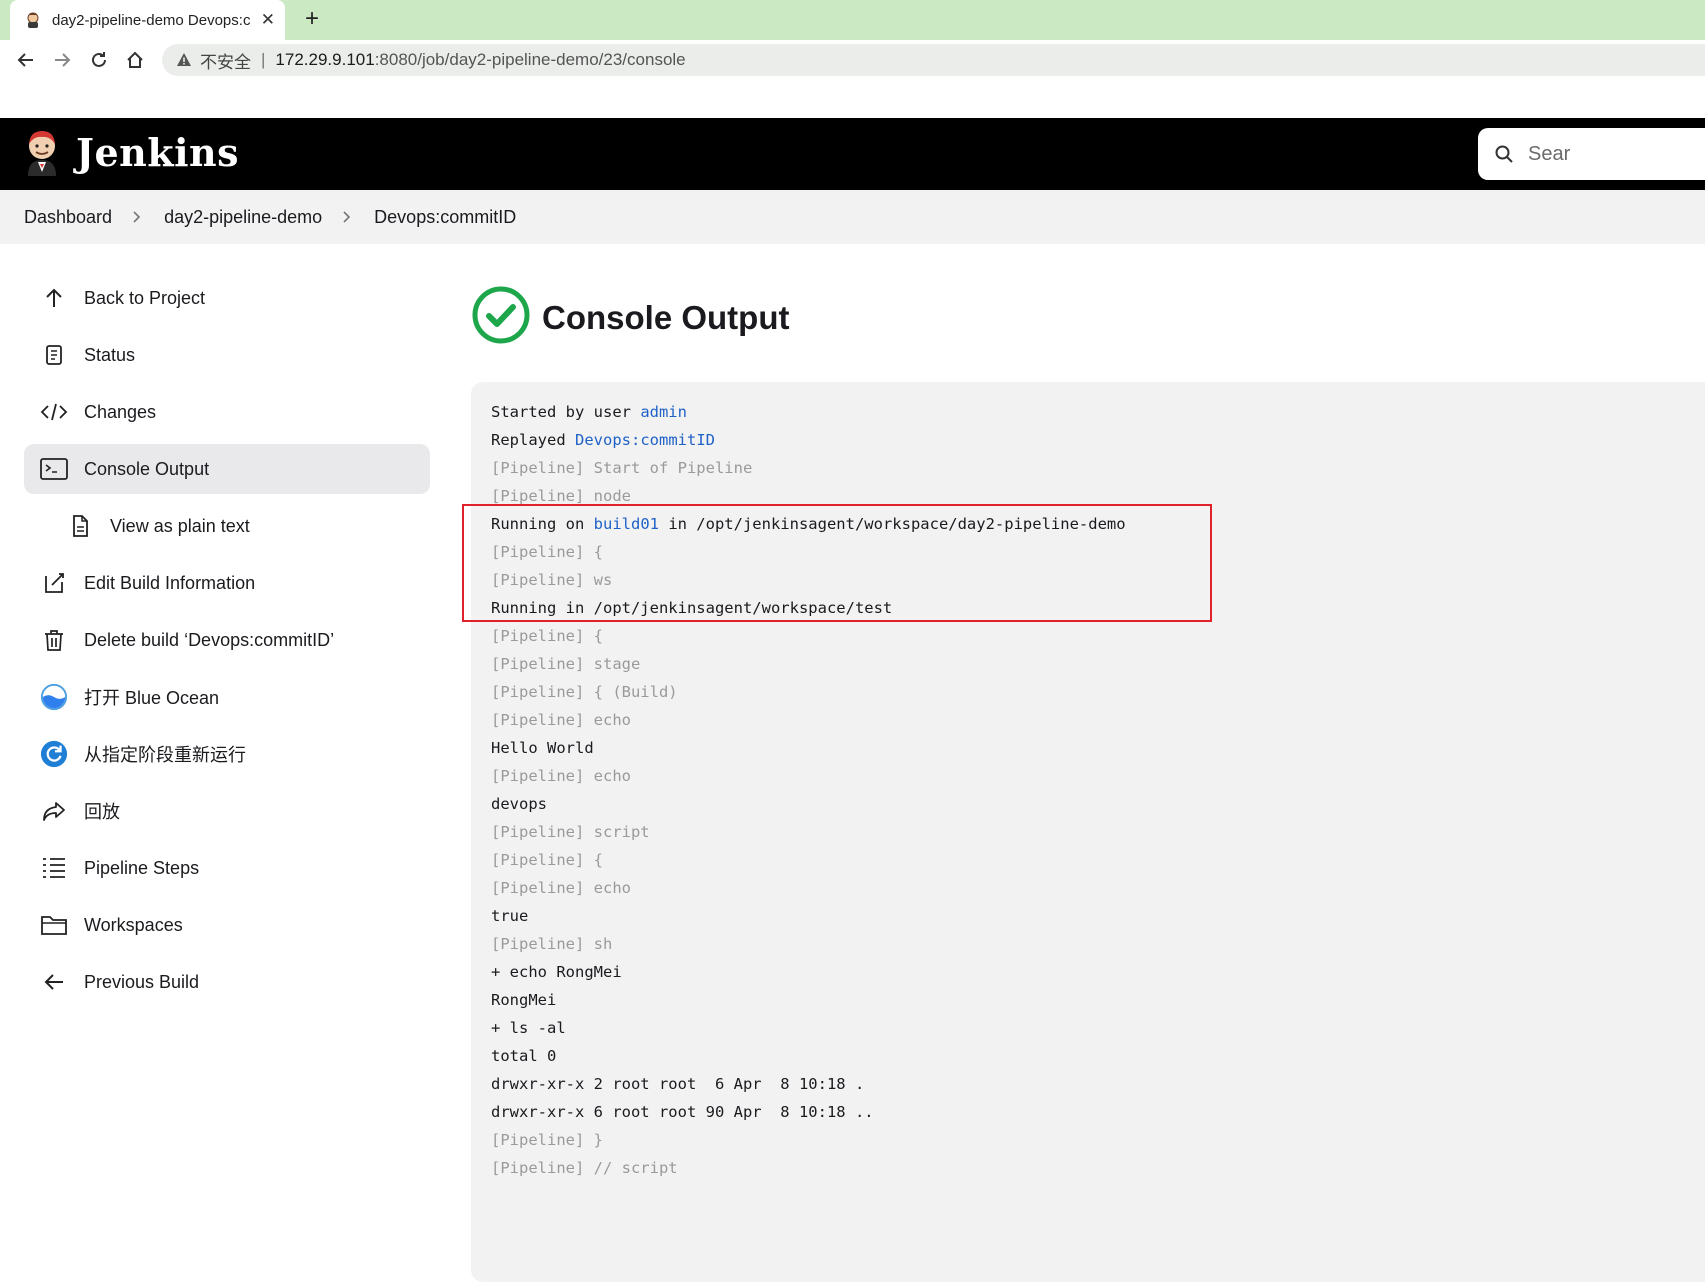 The height and width of the screenshot is (1282, 1705). I want to click on tab-close-icon: ✕, so click(268, 20).